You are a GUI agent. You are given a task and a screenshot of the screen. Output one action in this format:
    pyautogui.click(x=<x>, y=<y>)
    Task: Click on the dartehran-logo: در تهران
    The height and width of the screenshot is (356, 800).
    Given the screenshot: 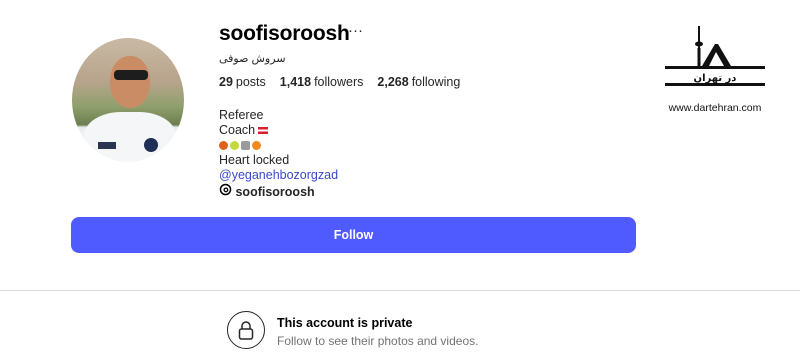 What is the action you would take?
    pyautogui.click(x=715, y=56)
    